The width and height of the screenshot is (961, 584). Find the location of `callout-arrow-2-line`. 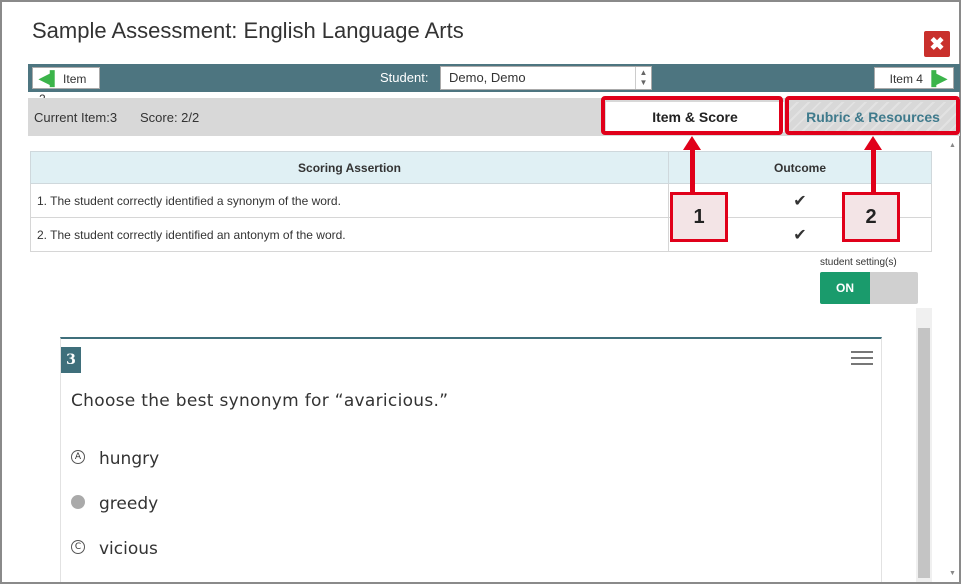

callout-arrow-2-line is located at coordinates (873, 171).